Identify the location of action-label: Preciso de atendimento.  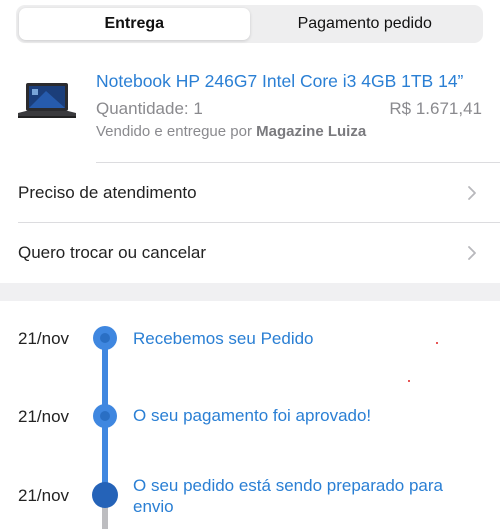
(107, 192).